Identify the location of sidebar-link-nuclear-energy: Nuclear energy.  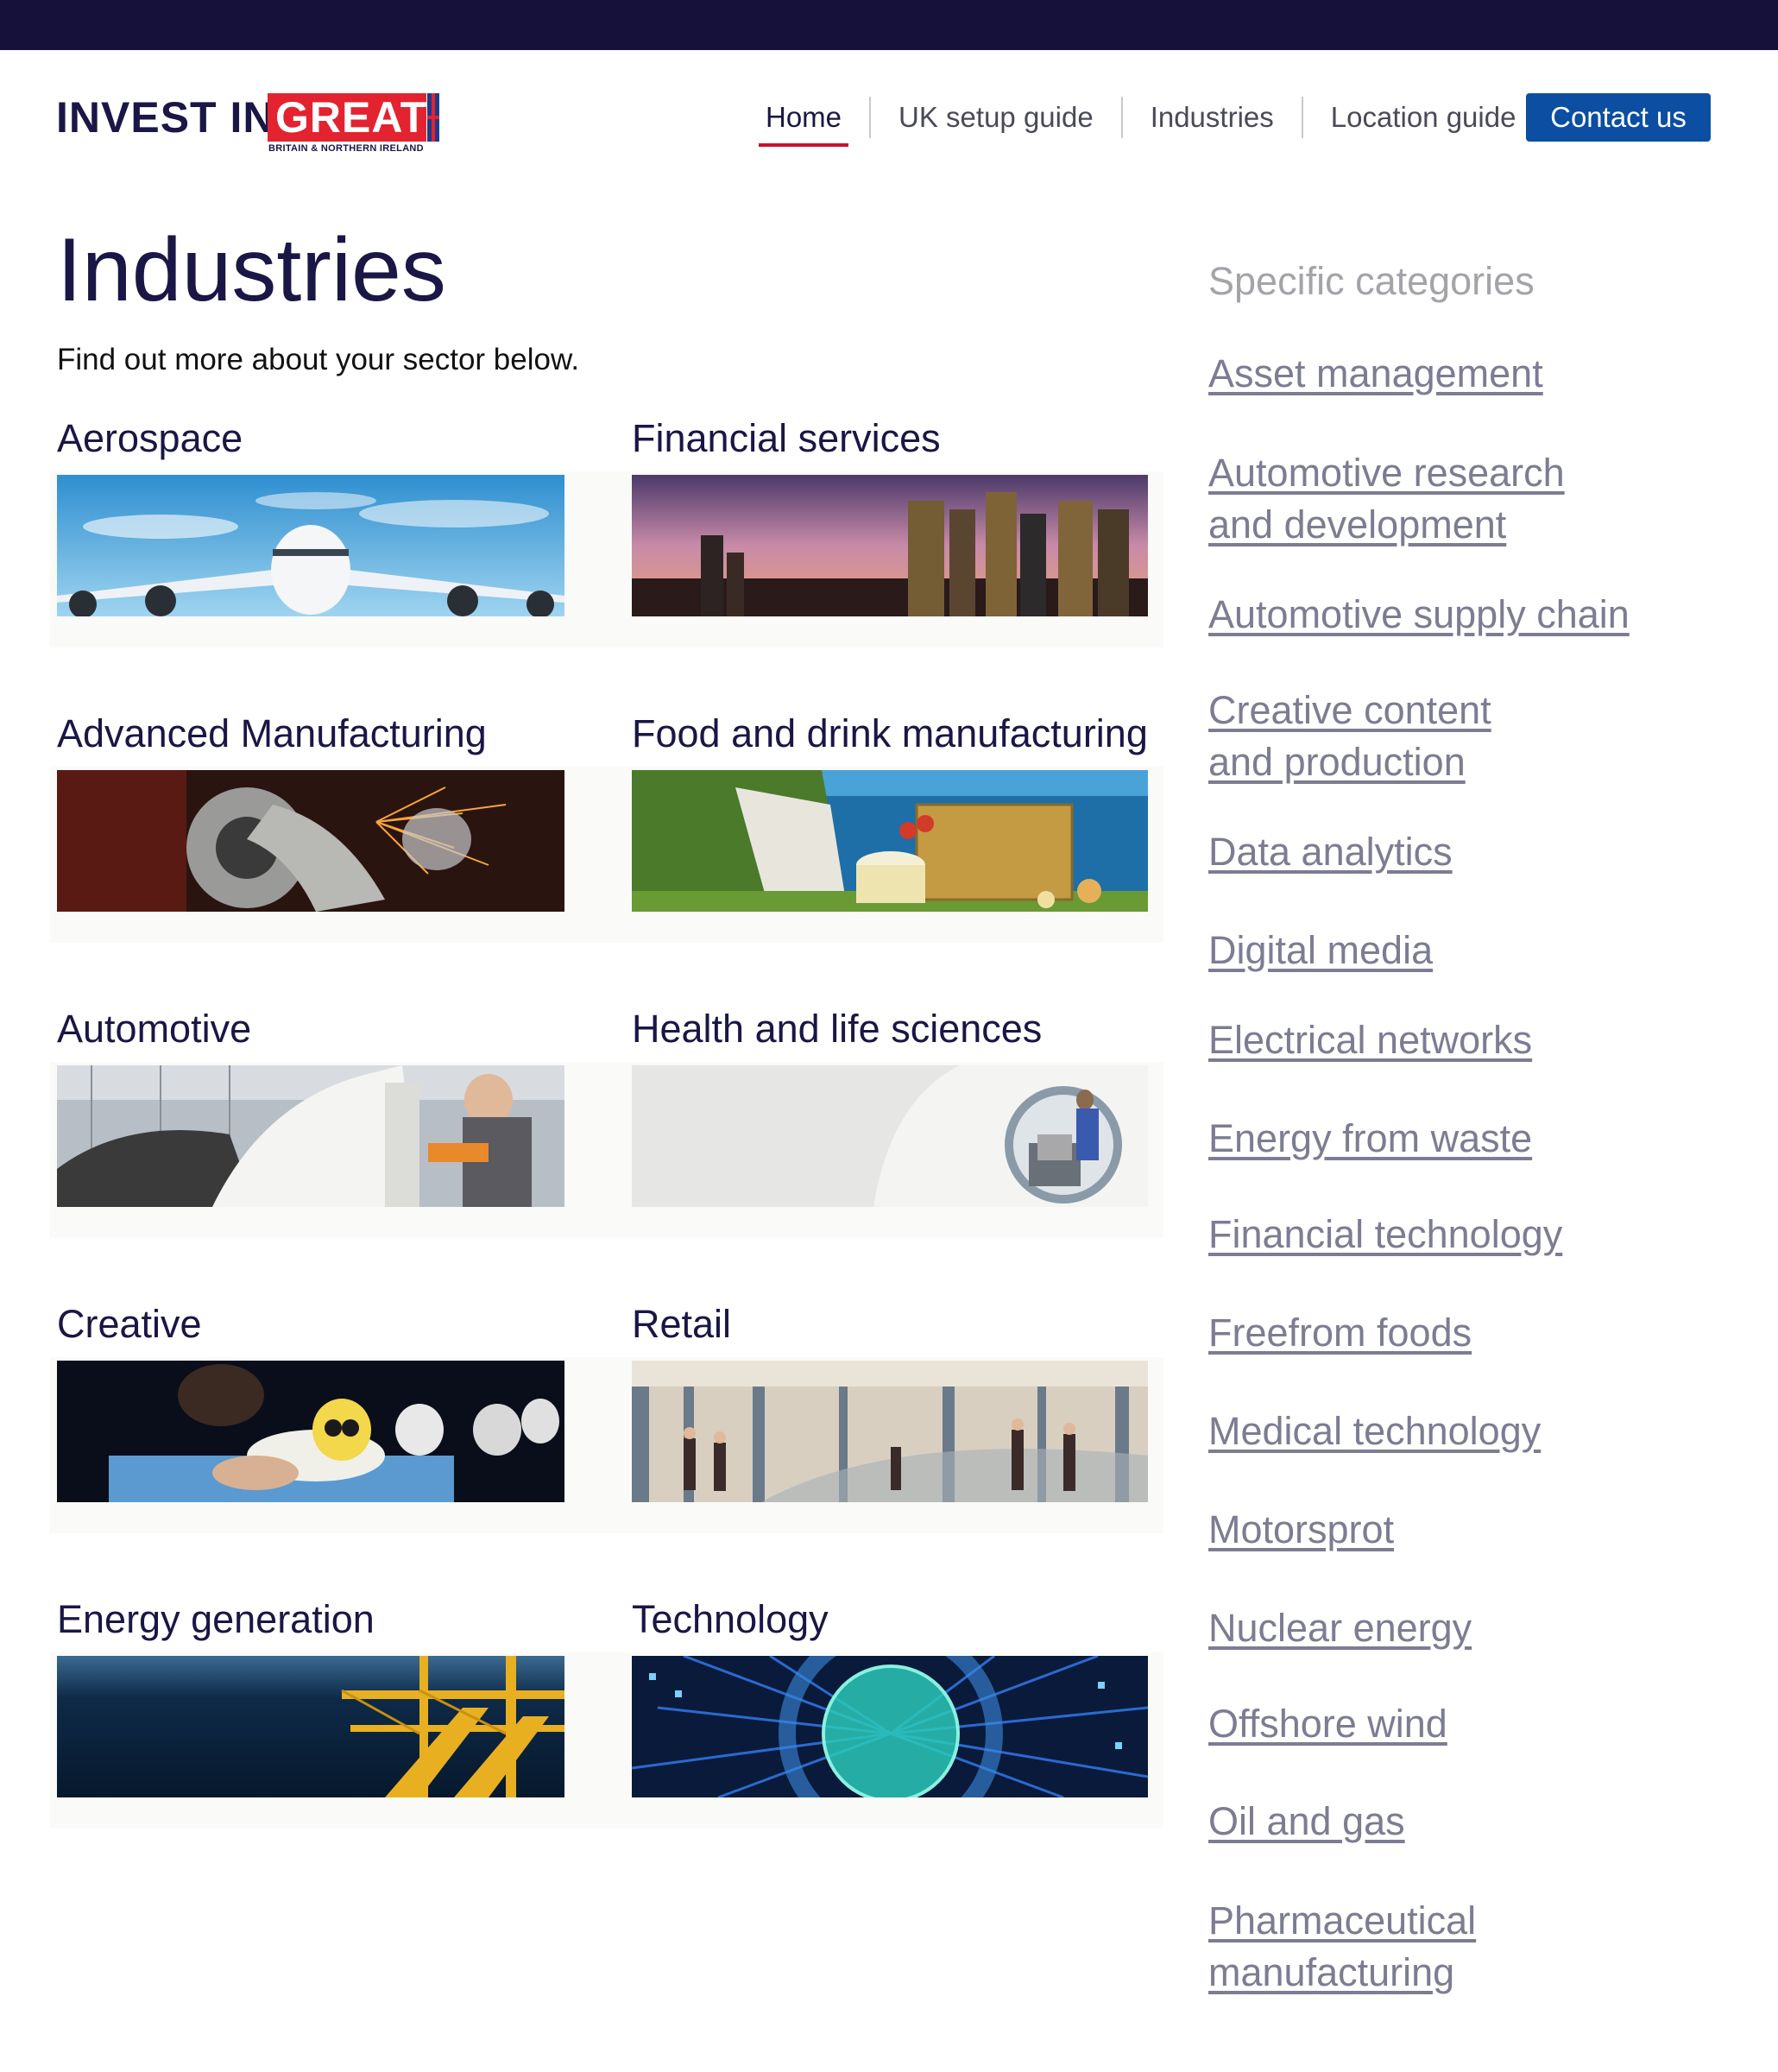
(1340, 1628).